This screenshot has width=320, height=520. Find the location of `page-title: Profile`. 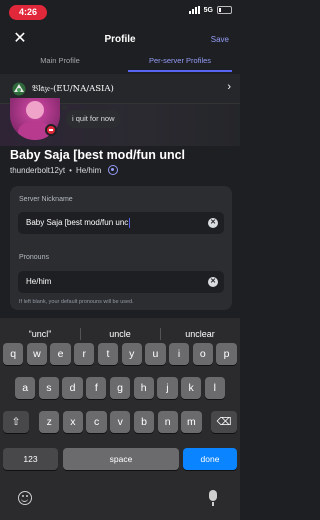

page-title: Profile is located at coordinates (120, 39).